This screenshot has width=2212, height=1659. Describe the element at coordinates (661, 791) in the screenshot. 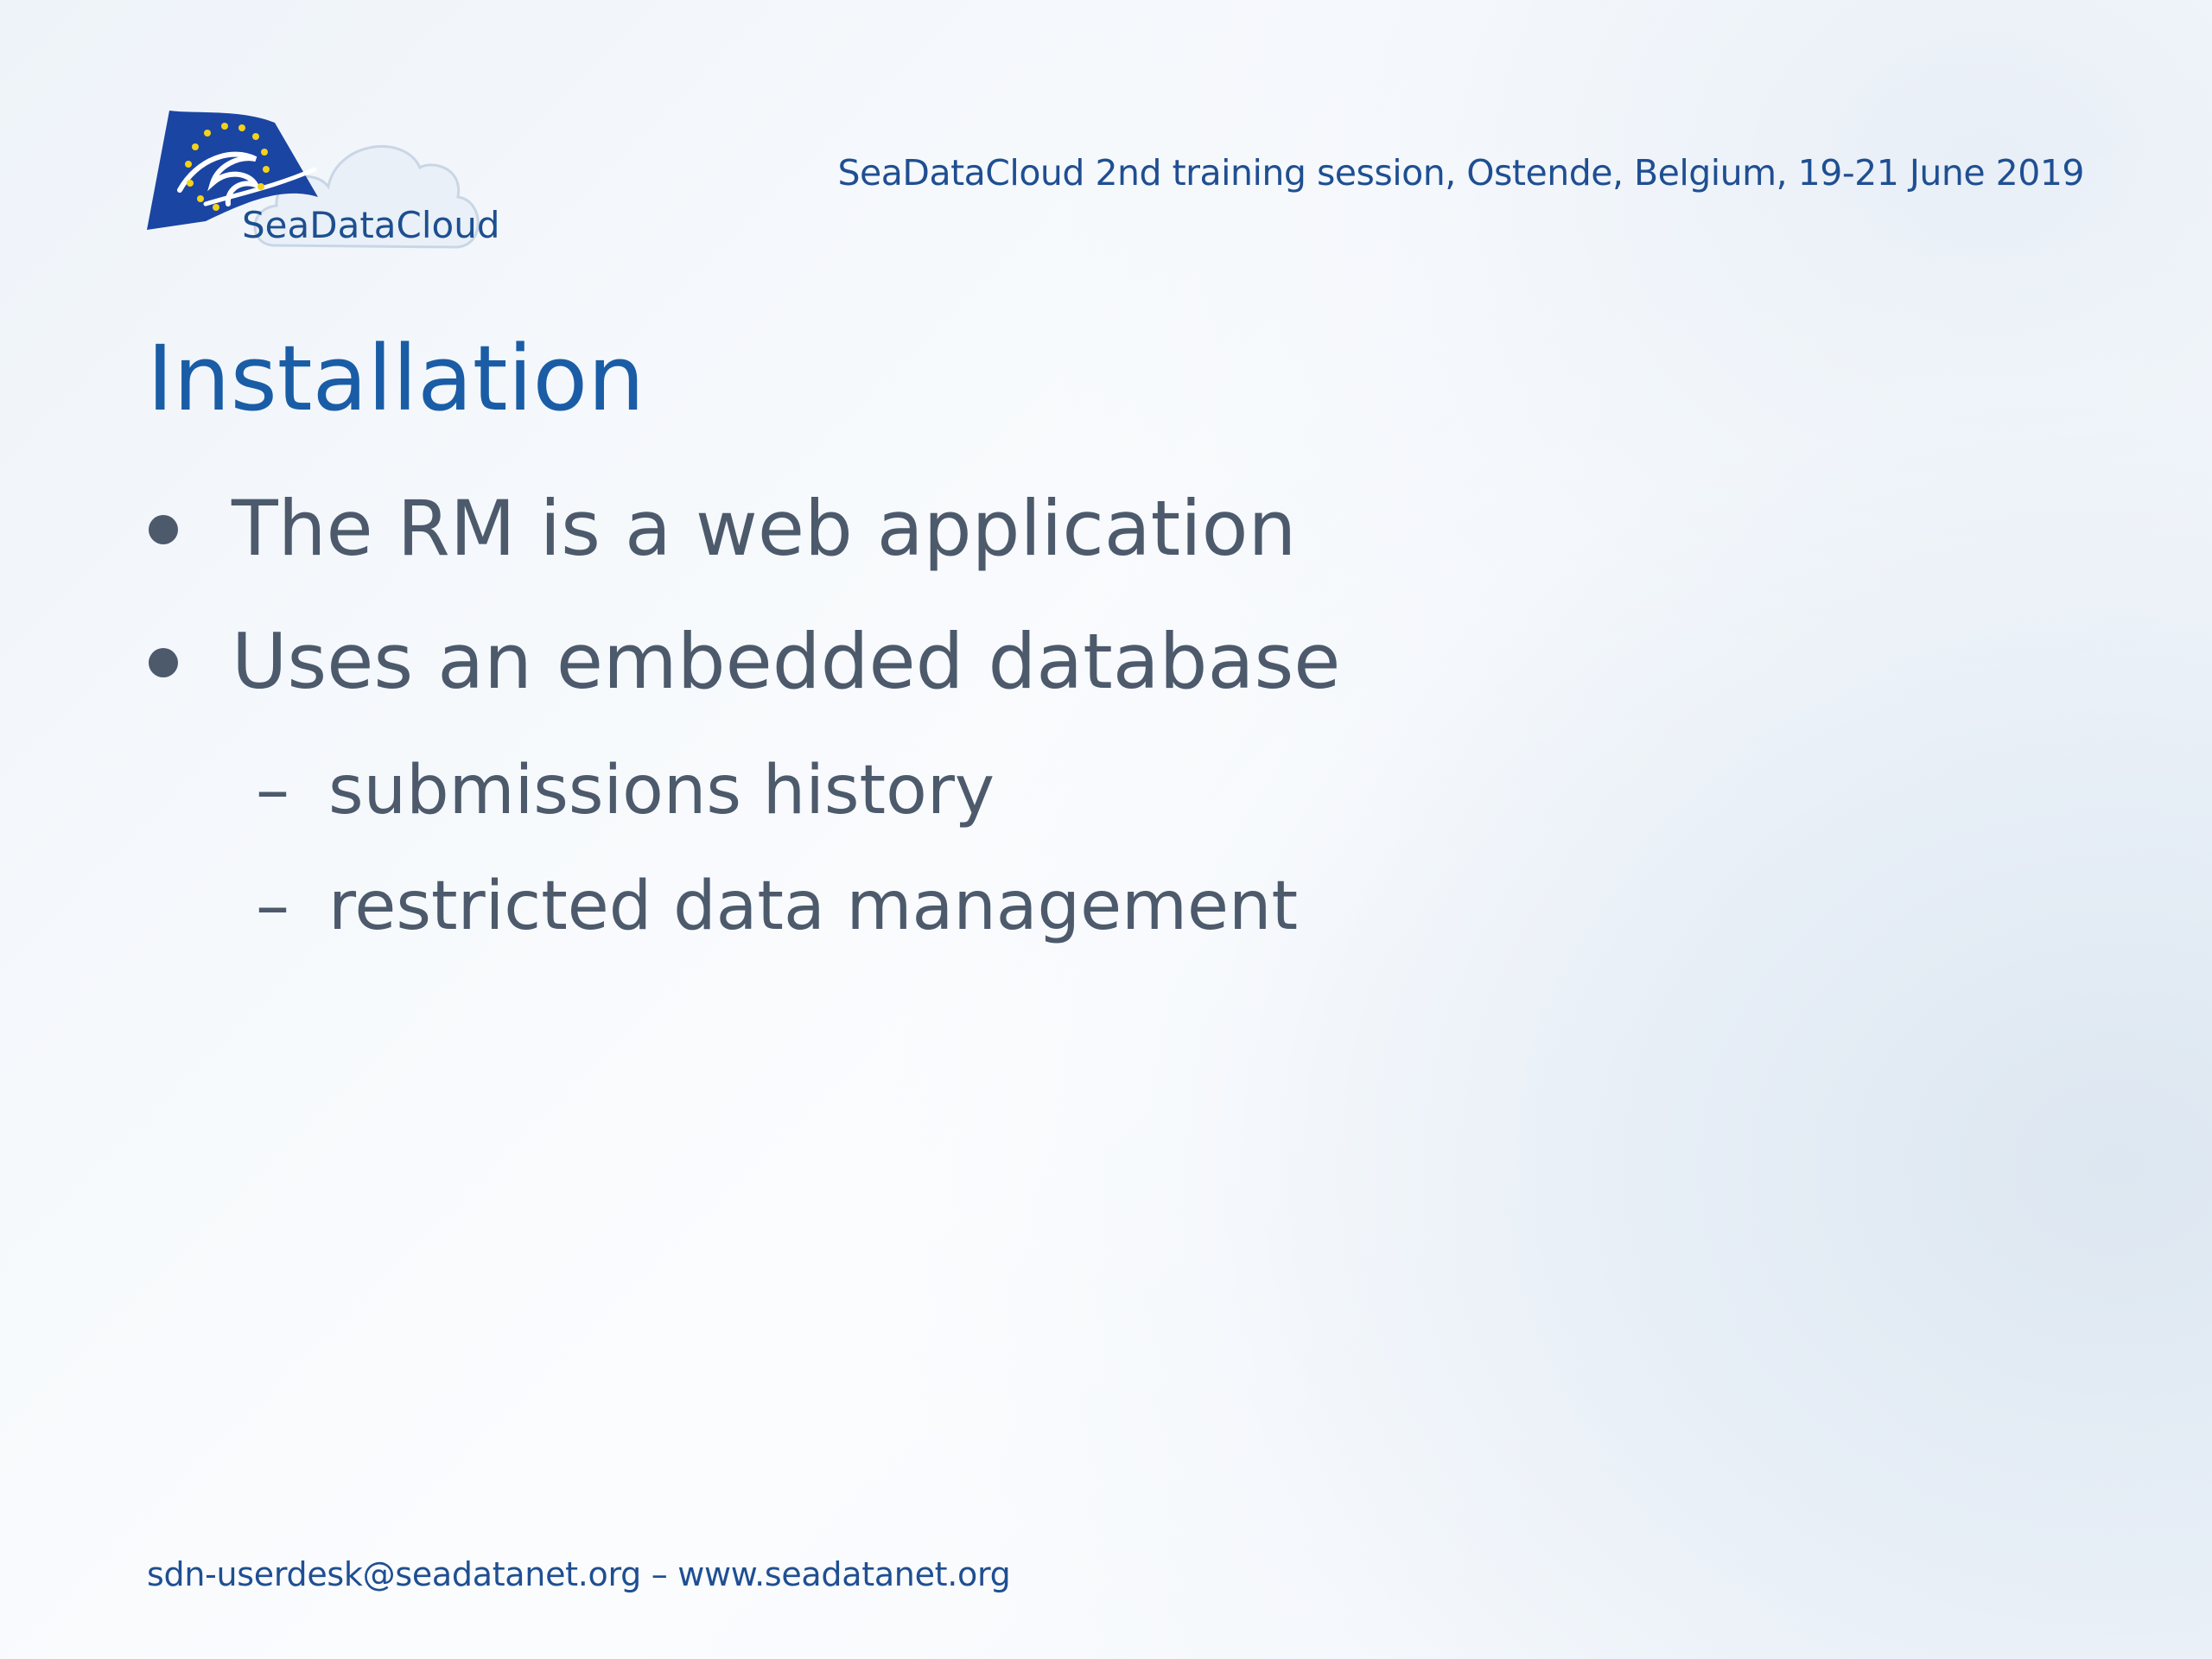

I see `sub-bullet-text: submissions history` at that location.